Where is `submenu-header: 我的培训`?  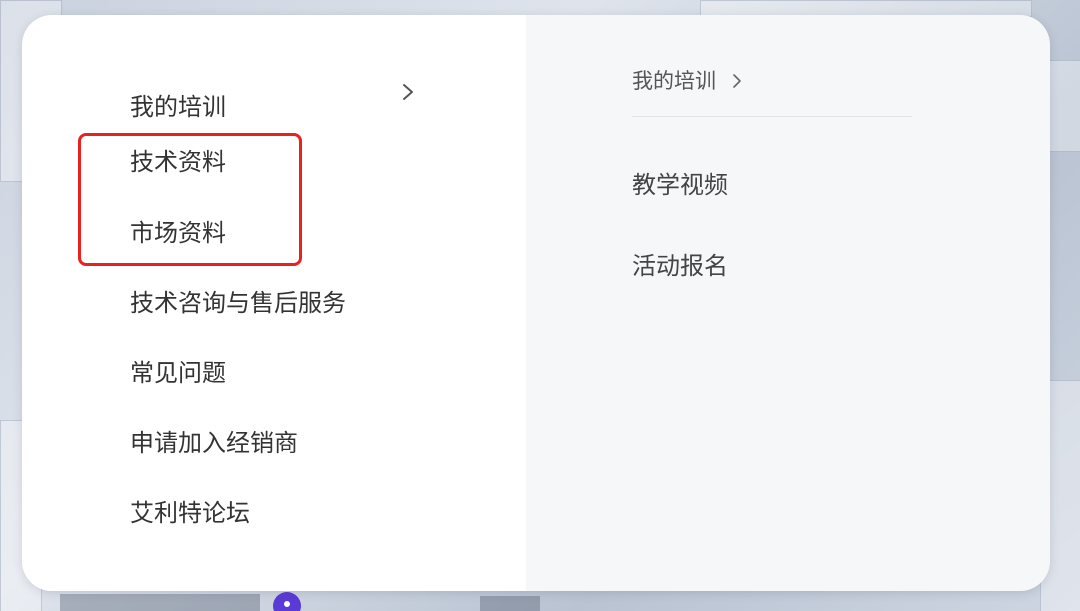
submenu-header: 我的培训 is located at coordinates (688, 81).